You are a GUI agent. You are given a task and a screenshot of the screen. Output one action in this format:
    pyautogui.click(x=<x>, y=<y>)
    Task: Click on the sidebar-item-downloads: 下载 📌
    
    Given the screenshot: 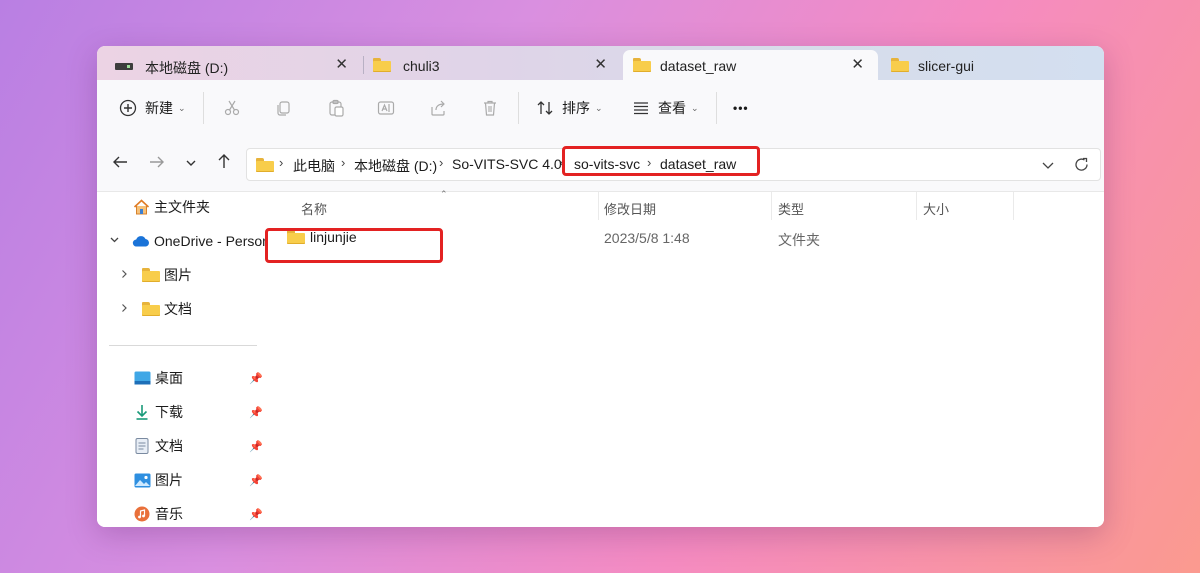 What is the action you would take?
    pyautogui.click(x=200, y=412)
    